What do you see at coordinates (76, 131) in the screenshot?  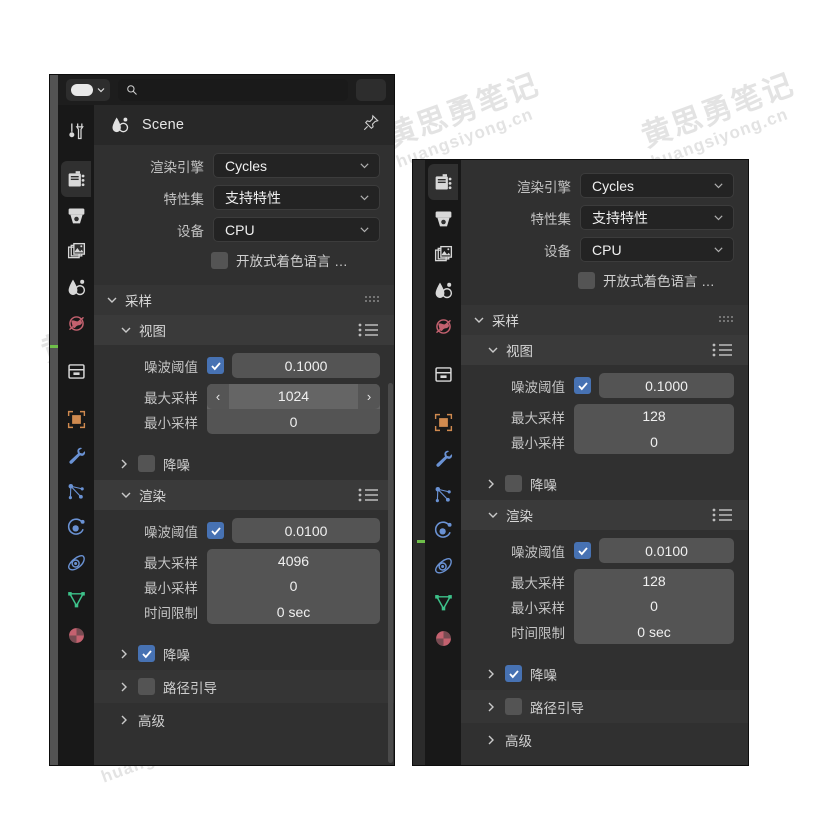 I see `sidebar-item-tool` at bounding box center [76, 131].